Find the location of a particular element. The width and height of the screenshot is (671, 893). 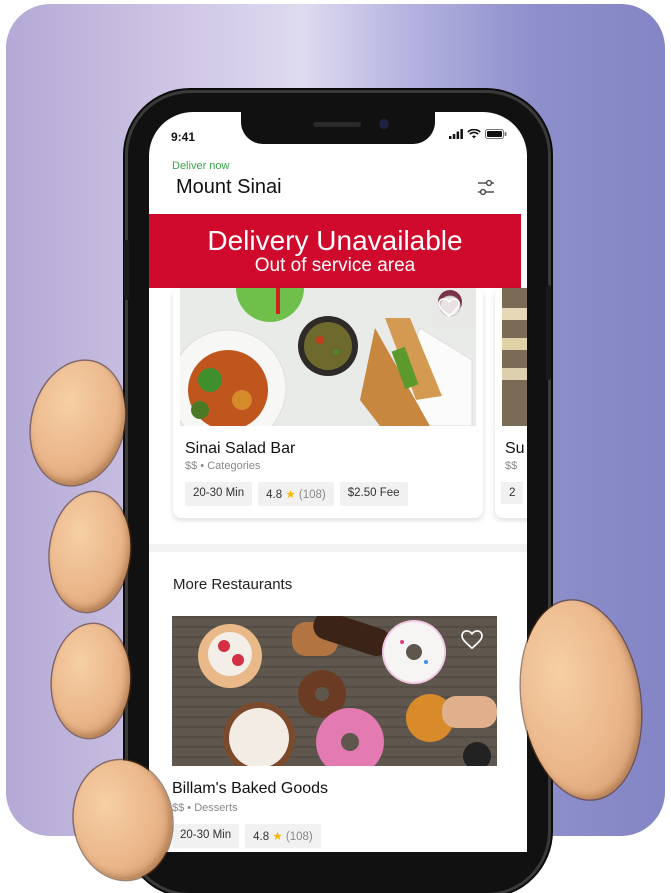

restaurant-name: Sinai Salad Bar is located at coordinates (240, 449).